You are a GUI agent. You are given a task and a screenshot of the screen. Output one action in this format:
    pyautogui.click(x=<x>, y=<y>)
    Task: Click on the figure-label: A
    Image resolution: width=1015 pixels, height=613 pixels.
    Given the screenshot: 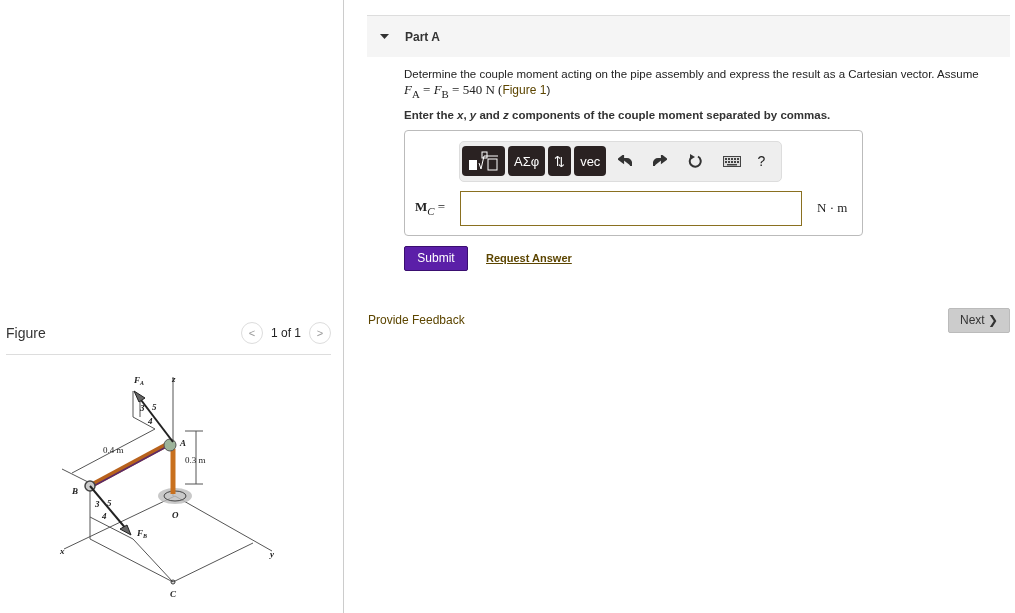 What is the action you would take?
    pyautogui.click(x=183, y=443)
    